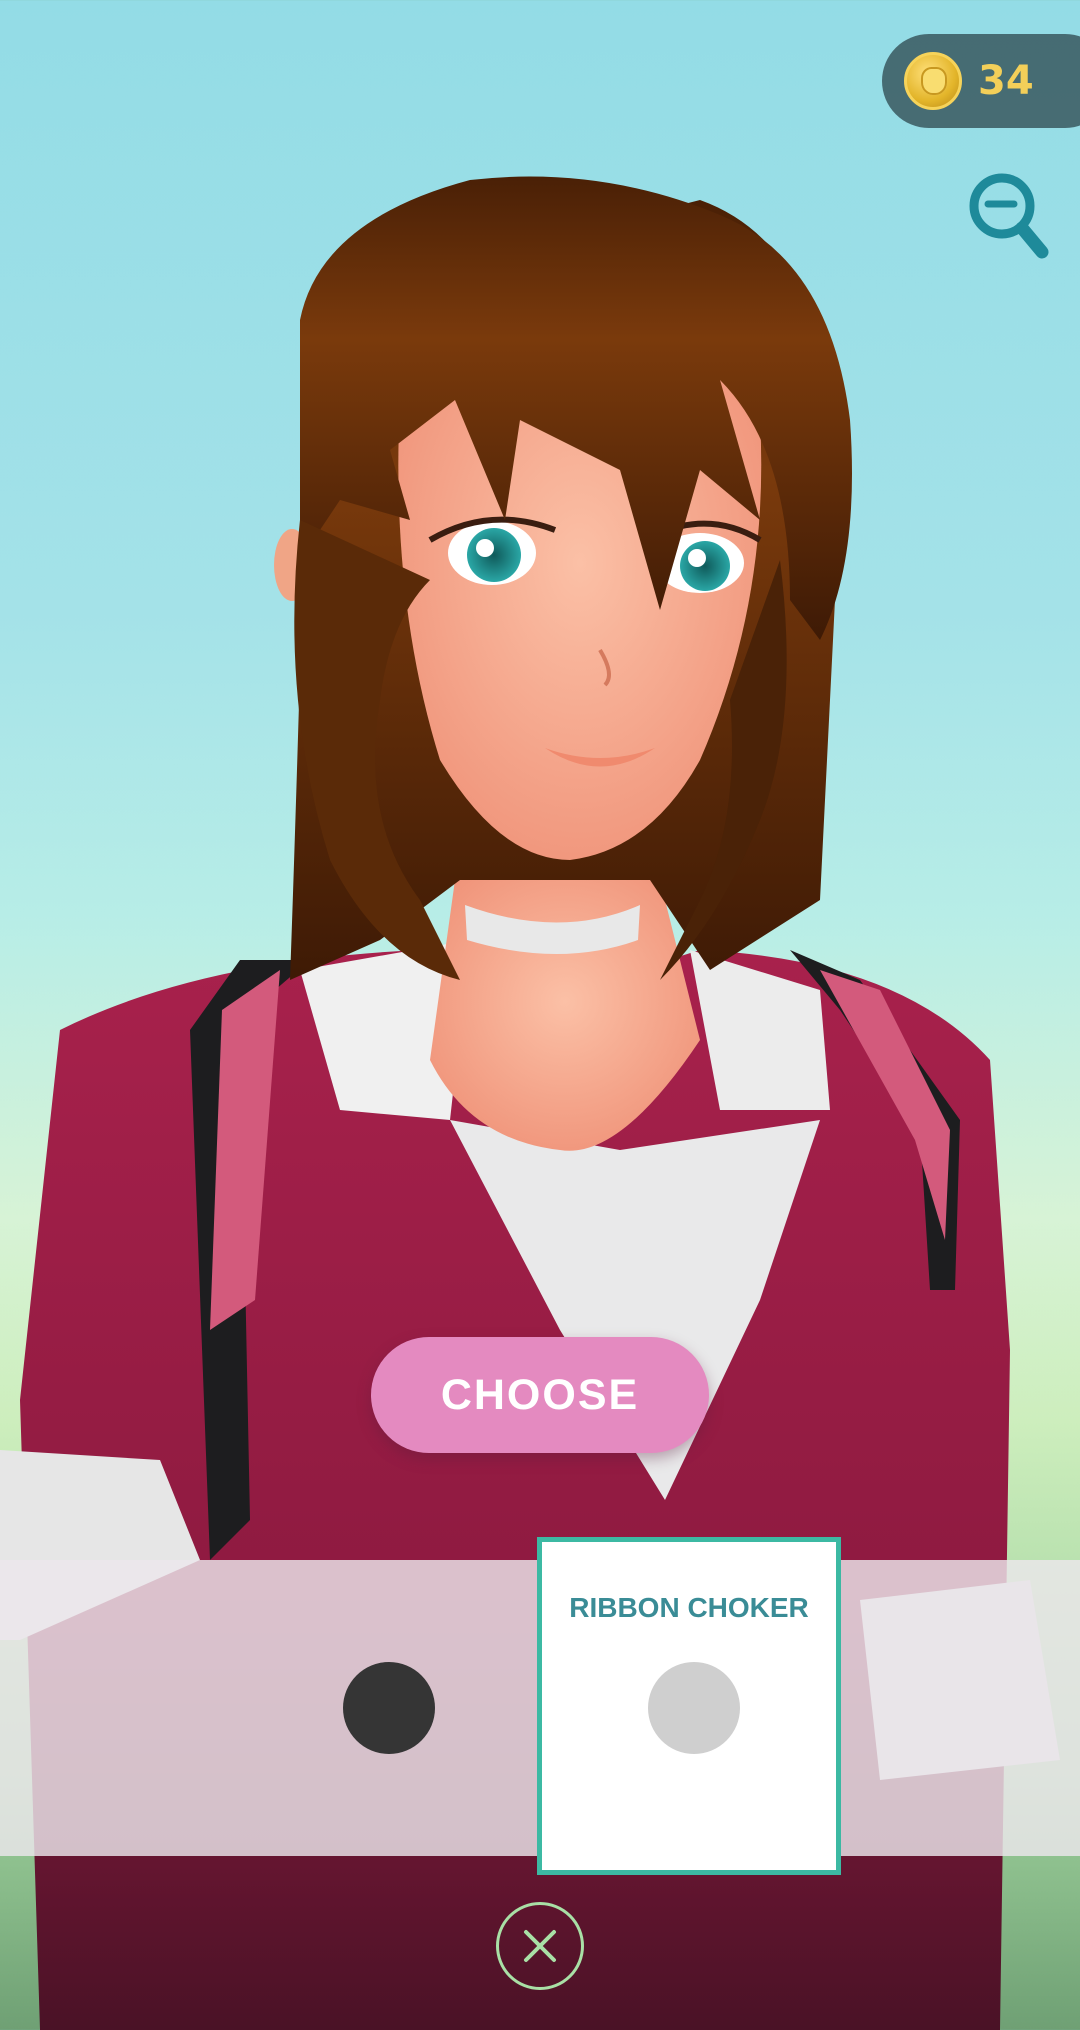 The width and height of the screenshot is (1080, 2030). I want to click on choose-button: CHOOSE, so click(540, 1395).